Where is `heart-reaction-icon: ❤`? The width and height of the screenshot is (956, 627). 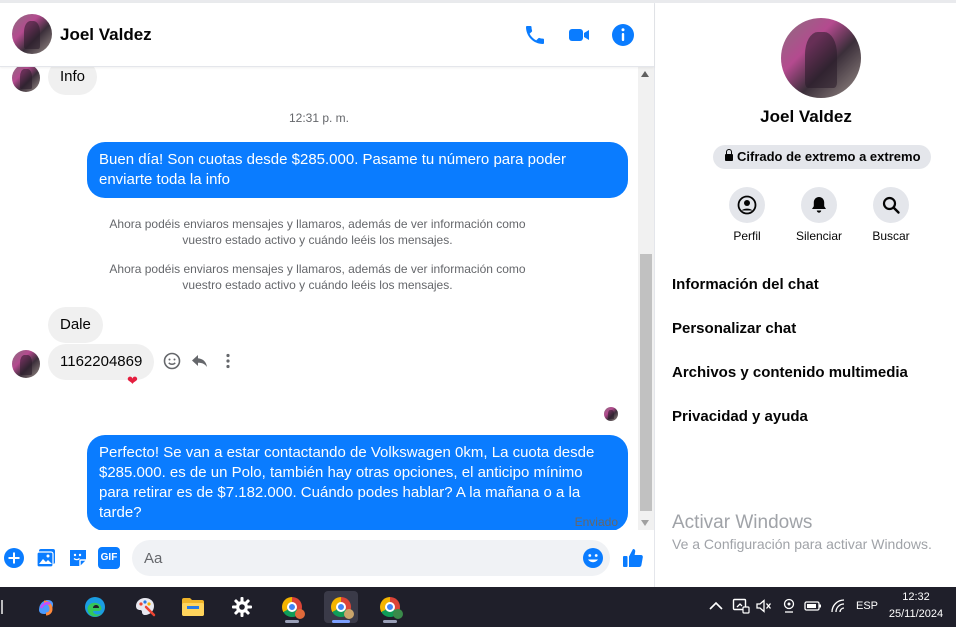
heart-reaction-icon: ❤ is located at coordinates (132, 381).